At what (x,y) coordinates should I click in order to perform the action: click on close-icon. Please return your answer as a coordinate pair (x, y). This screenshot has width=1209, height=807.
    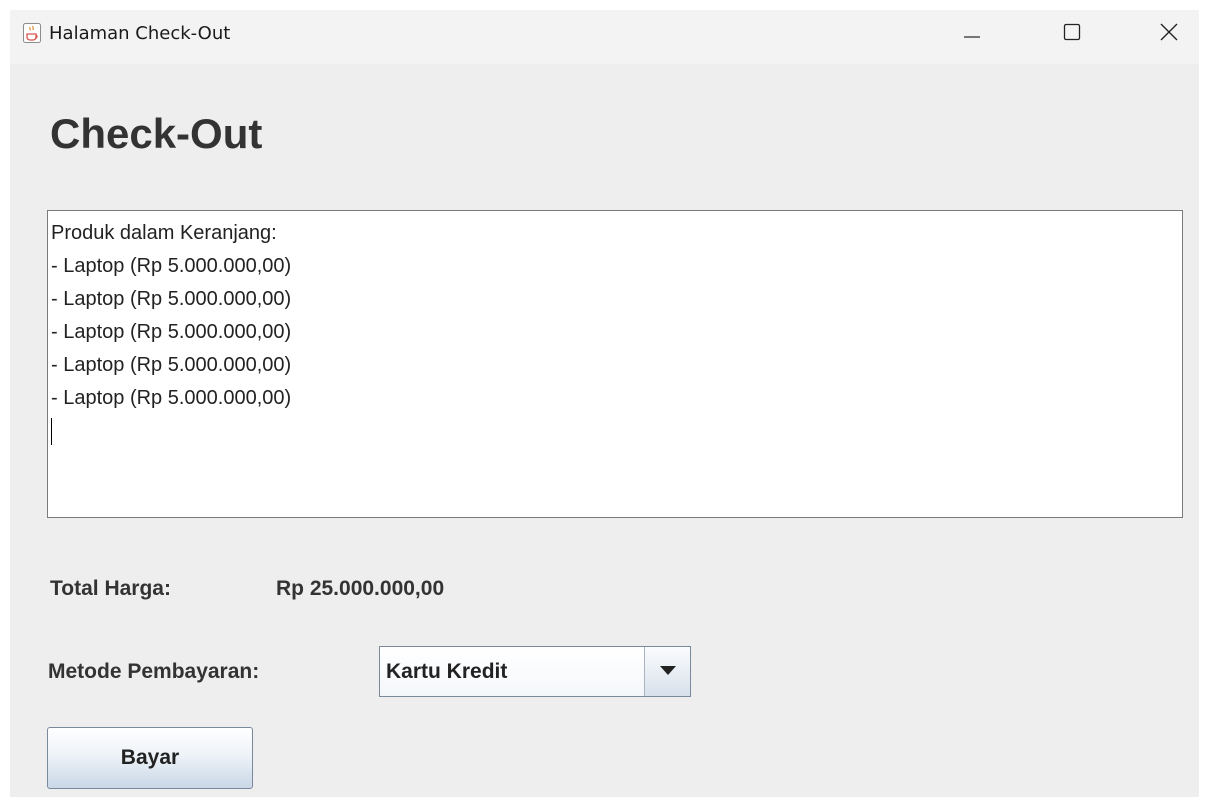
    Looking at the image, I should click on (1169, 34).